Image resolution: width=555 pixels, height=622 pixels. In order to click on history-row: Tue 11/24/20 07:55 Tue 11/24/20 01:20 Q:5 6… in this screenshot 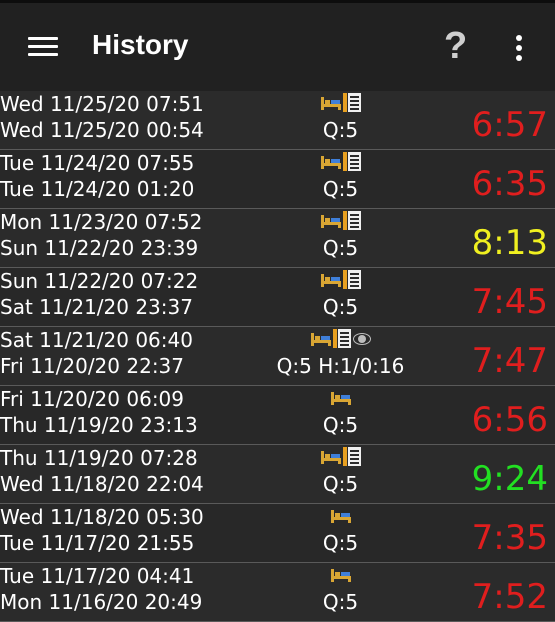, I will do `click(277, 179)`.